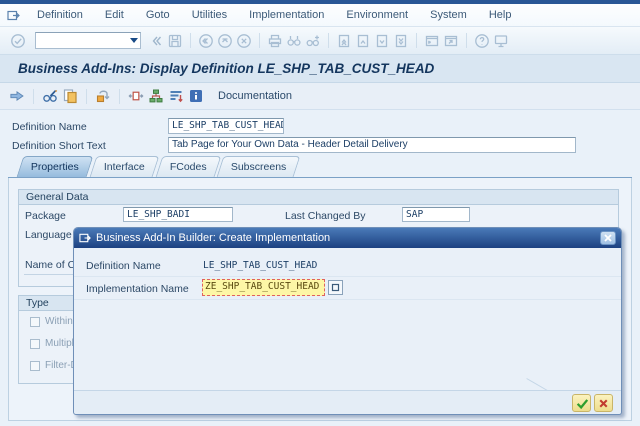 The height and width of the screenshot is (426, 640). I want to click on exit-up-icon, so click(225, 41).